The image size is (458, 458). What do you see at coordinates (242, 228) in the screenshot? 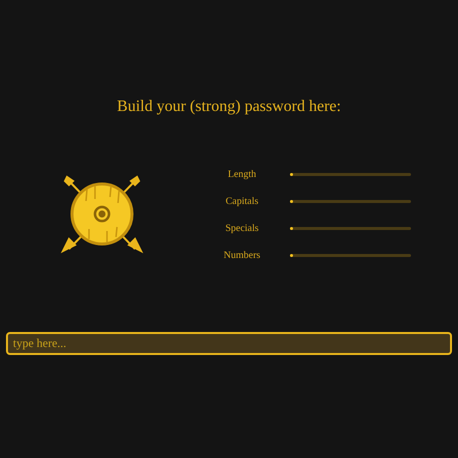
I see `meter-label: Specials` at bounding box center [242, 228].